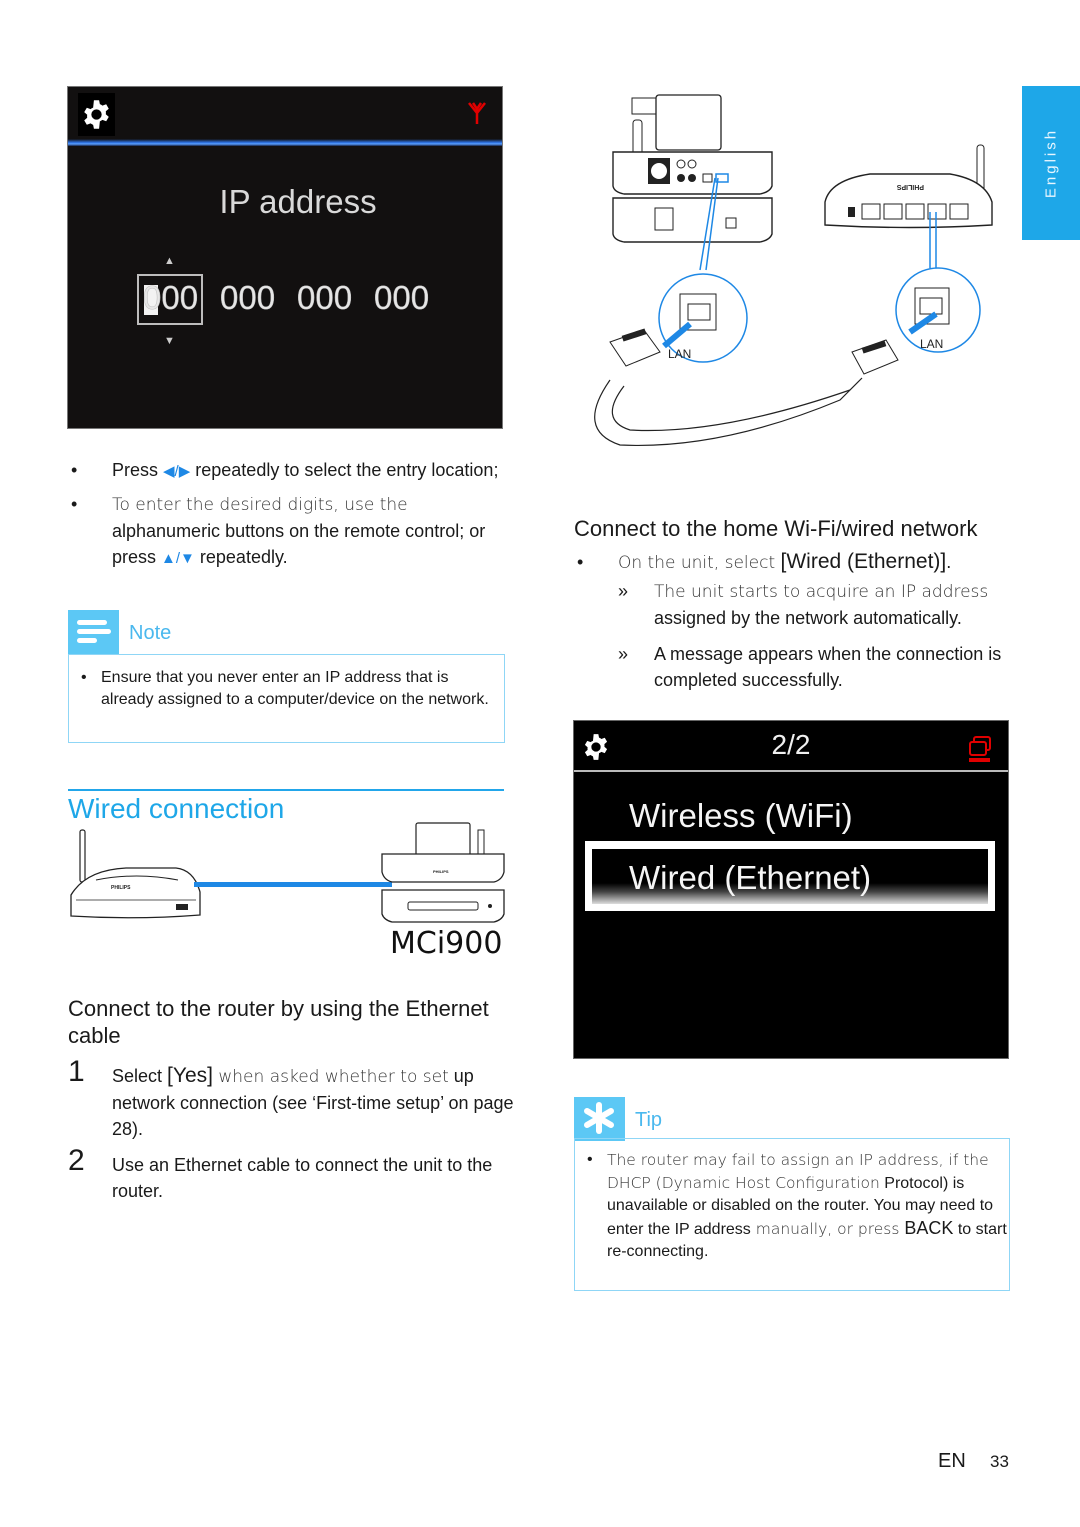 This screenshot has height=1527, width=1080. I want to click on ip-octet-4: 000, so click(412, 298).